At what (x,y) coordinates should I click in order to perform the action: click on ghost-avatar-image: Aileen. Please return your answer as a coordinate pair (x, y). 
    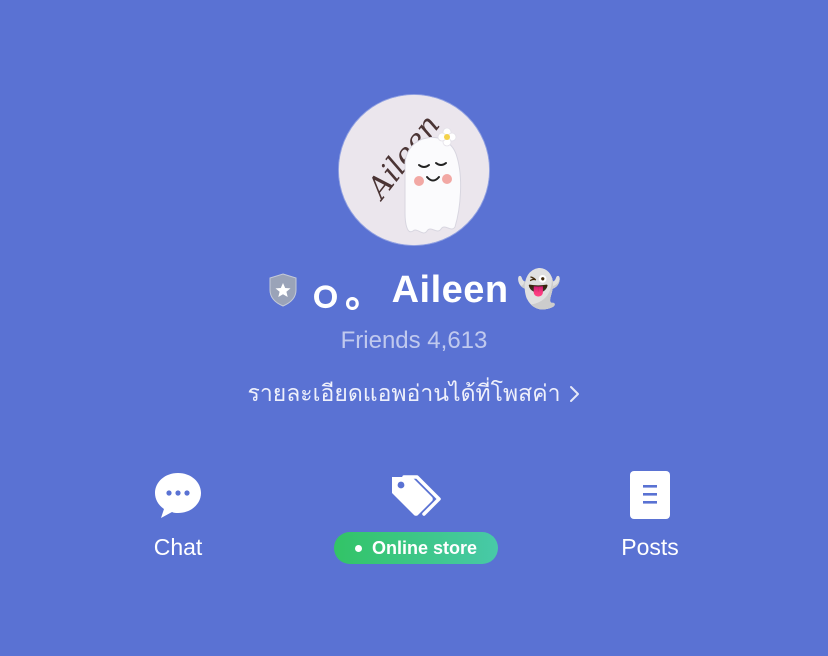
    Looking at the image, I should click on (414, 170).